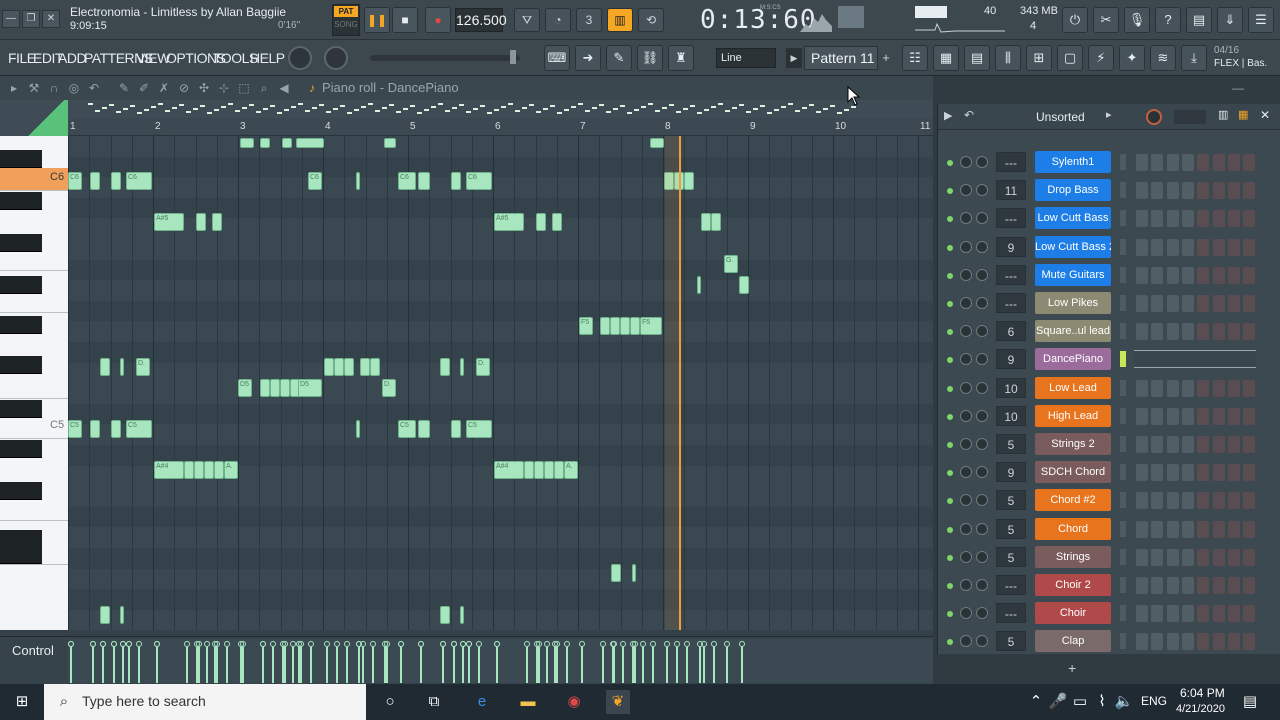 Image resolution: width=1280 pixels, height=720 pixels. What do you see at coordinates (34, 88) in the screenshot?
I see `wrench-icon: ⚒` at bounding box center [34, 88].